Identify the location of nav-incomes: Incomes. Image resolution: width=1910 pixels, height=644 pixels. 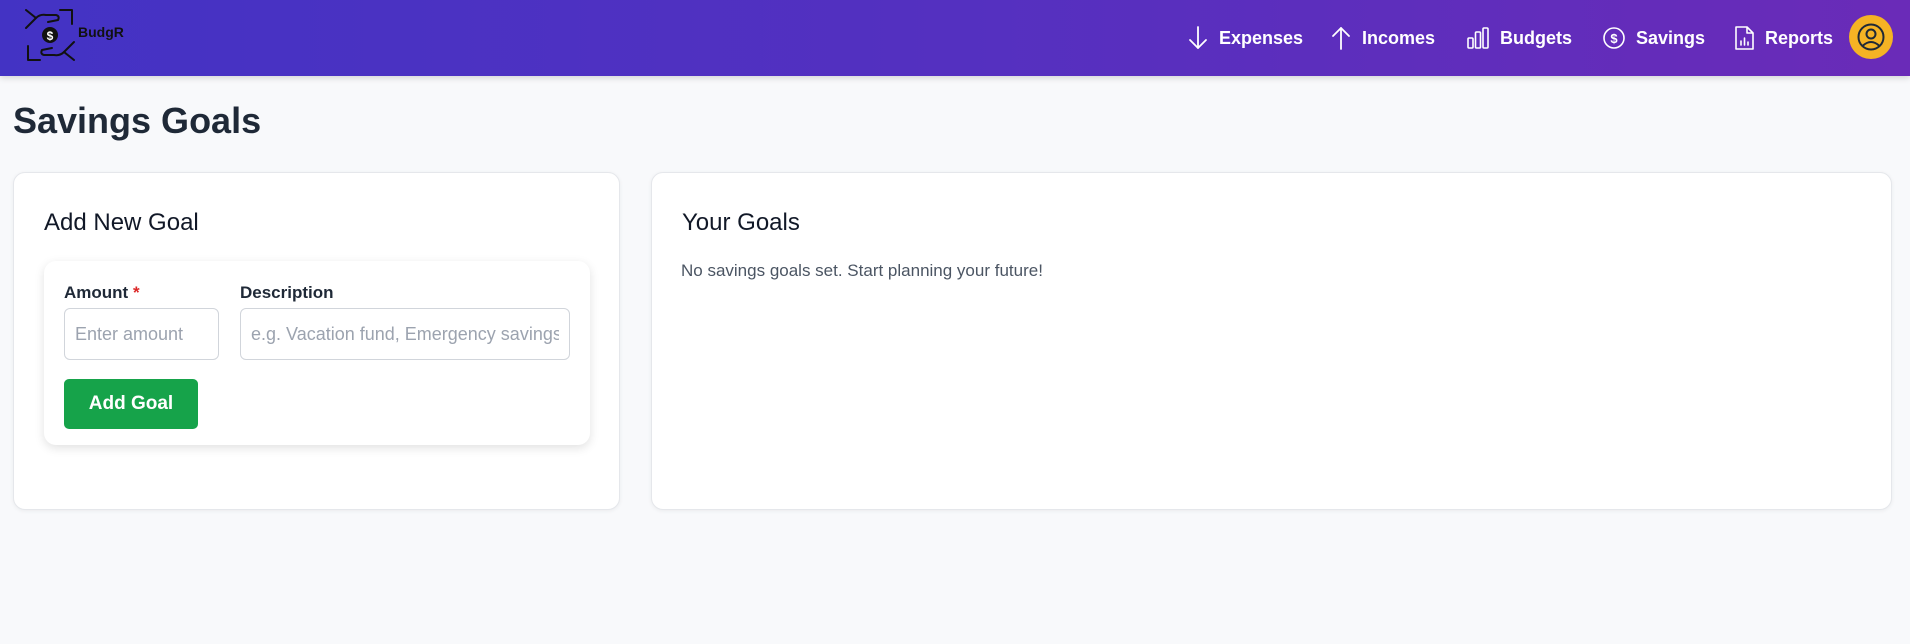
(1382, 38).